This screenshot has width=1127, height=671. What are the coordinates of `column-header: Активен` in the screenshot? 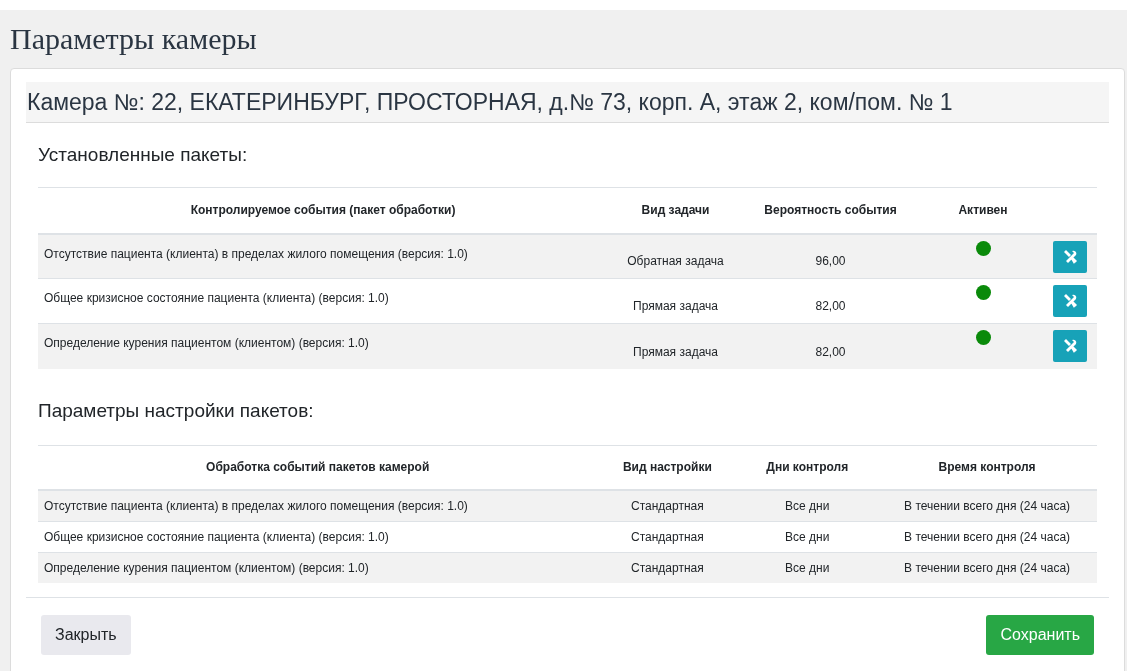 It's located at (983, 210).